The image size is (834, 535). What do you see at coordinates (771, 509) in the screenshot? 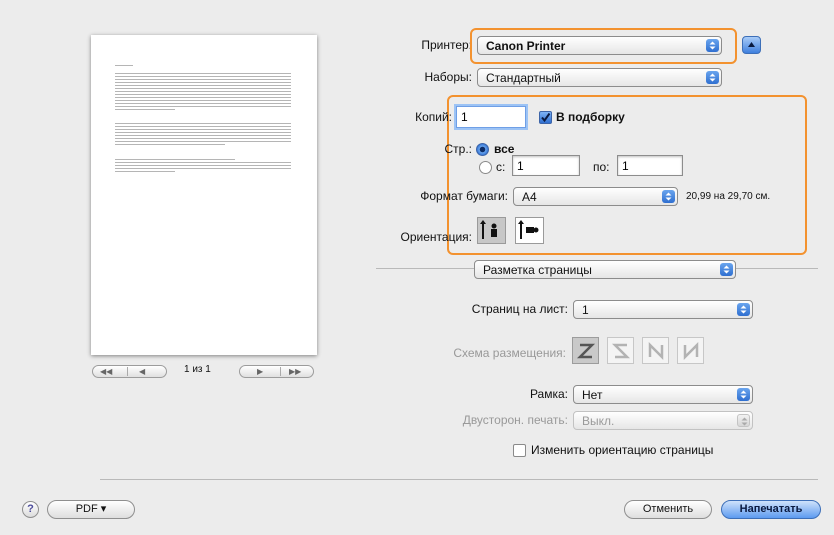
I see `print-button: Напечатать` at bounding box center [771, 509].